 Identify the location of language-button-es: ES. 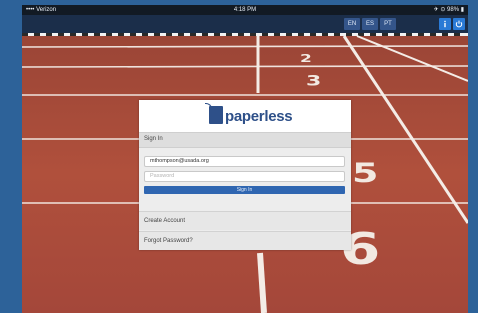
(370, 24).